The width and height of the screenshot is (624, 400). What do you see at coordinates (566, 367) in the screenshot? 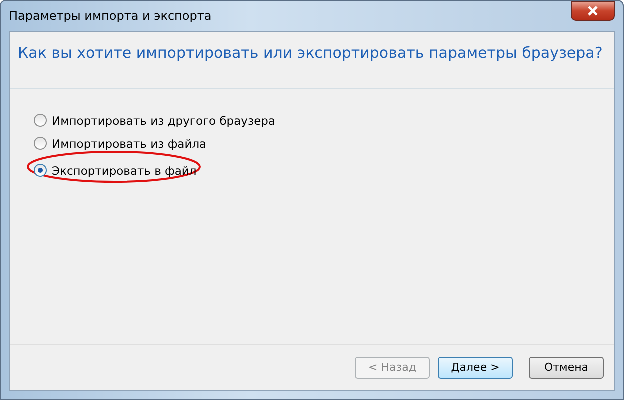
I see `dialog-button: Отмена` at bounding box center [566, 367].